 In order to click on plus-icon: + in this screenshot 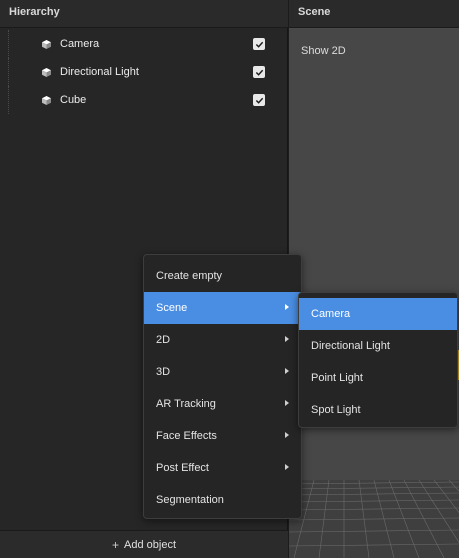, I will do `click(116, 544)`.